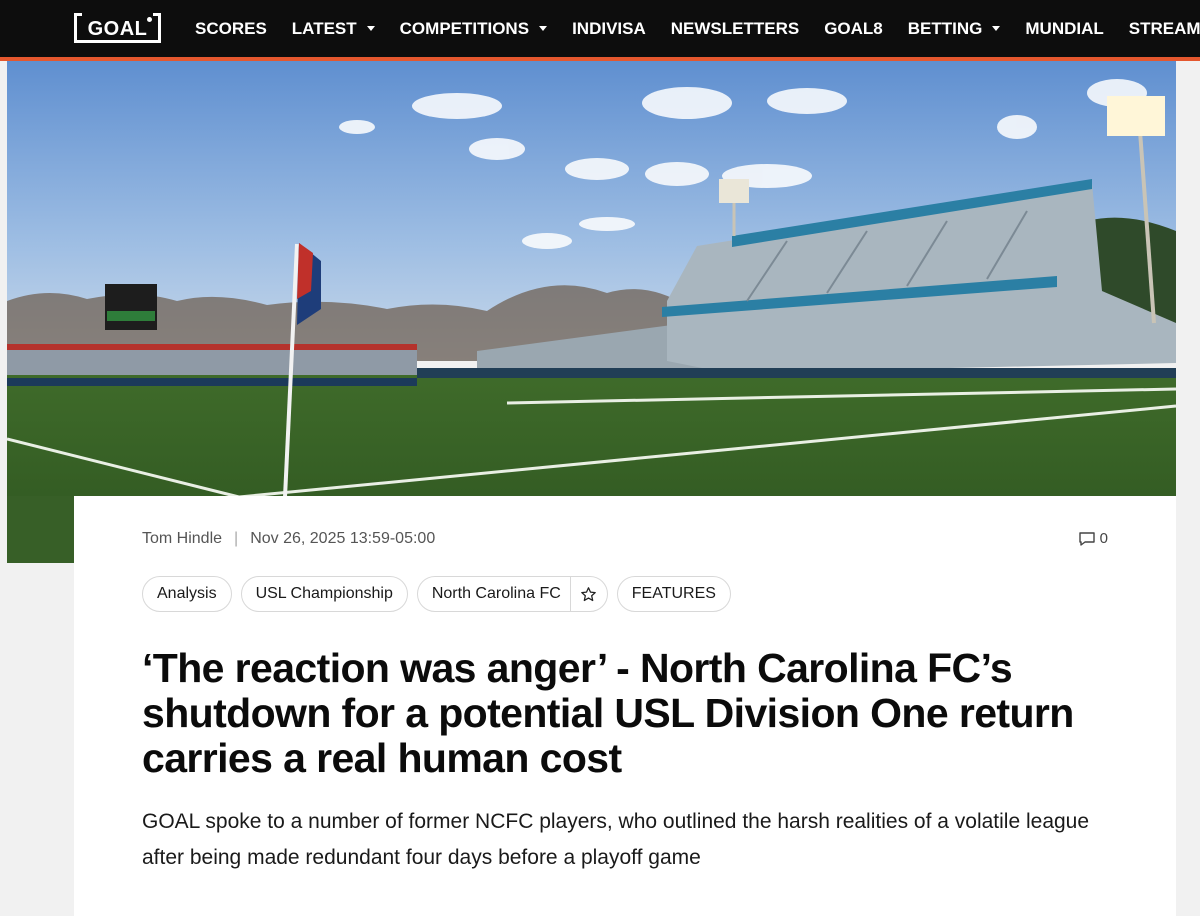 The image size is (1200, 916). Describe the element at coordinates (212, 347) in the screenshot. I see `left-stand-ads` at that location.